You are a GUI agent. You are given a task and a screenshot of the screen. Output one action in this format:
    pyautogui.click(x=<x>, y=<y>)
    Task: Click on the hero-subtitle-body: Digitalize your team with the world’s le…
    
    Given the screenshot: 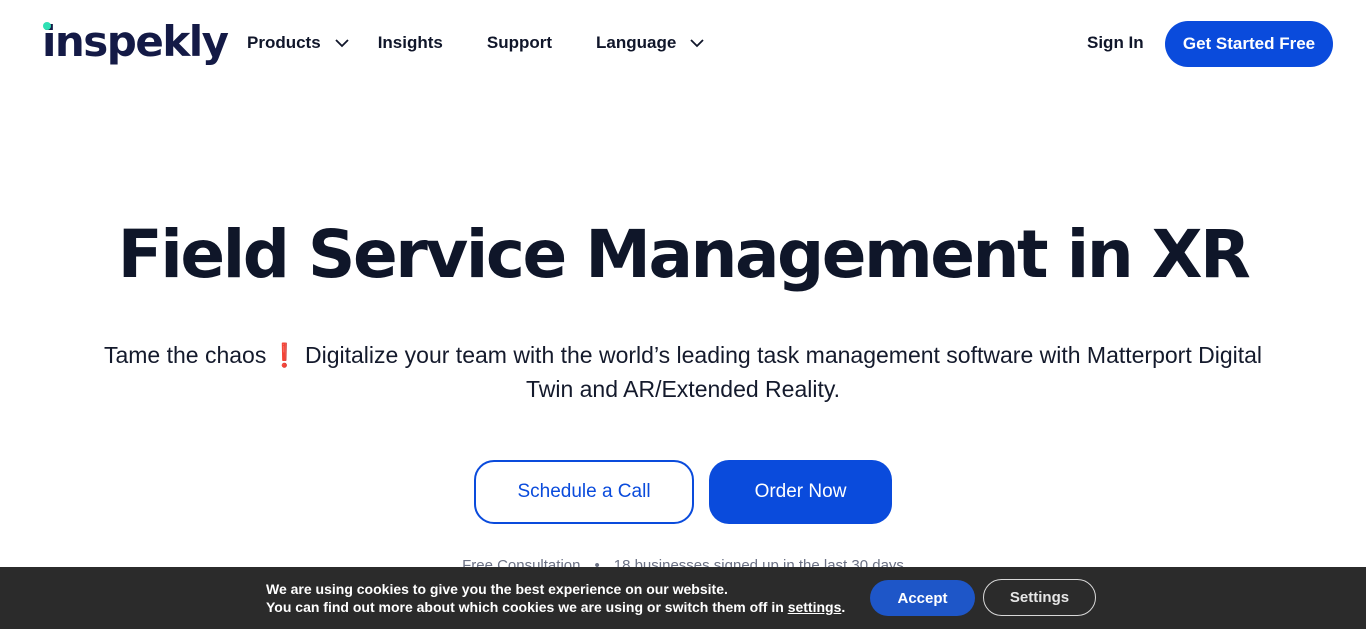 What is the action you would take?
    pyautogui.click(x=783, y=372)
    